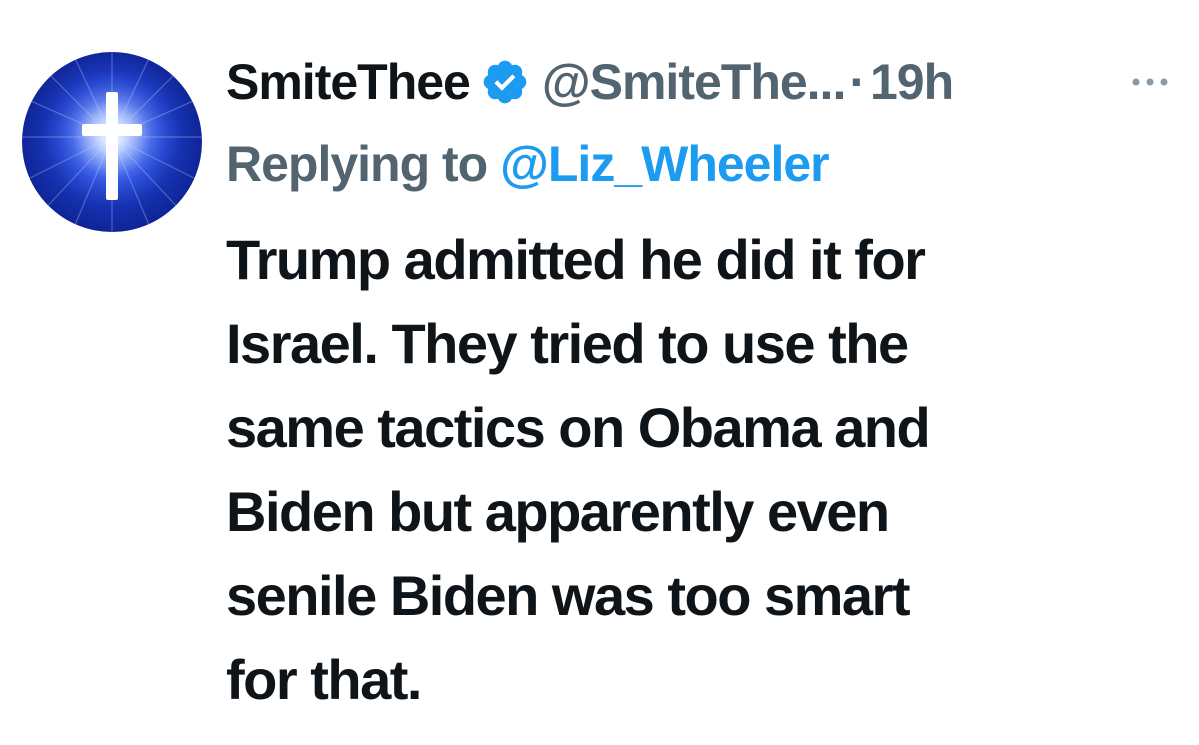  I want to click on tweet-text-line: Trump admitted he did it for, so click(576, 259).